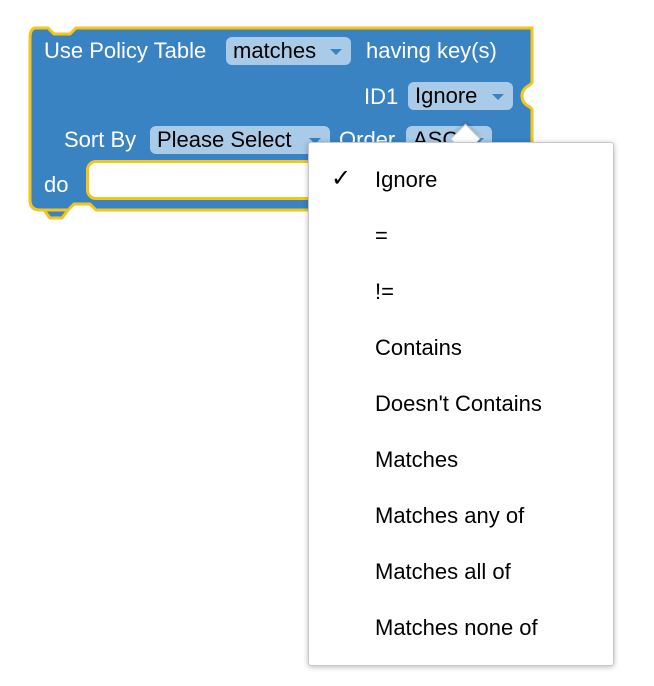 The image size is (654, 686). What do you see at coordinates (461, 293) in the screenshot?
I see `menu-item-not-equals: !=` at bounding box center [461, 293].